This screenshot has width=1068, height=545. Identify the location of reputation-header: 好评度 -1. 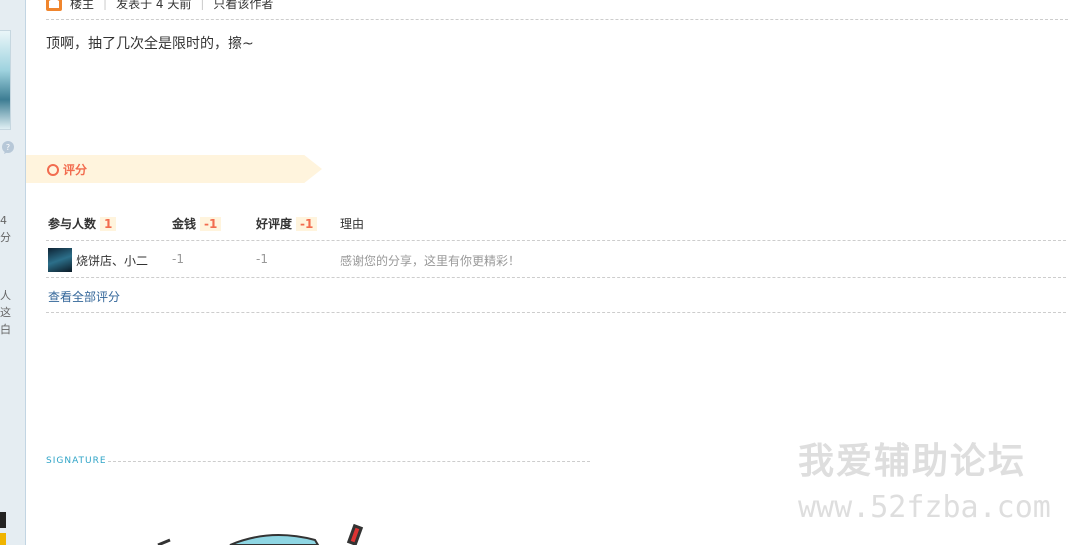
(287, 223).